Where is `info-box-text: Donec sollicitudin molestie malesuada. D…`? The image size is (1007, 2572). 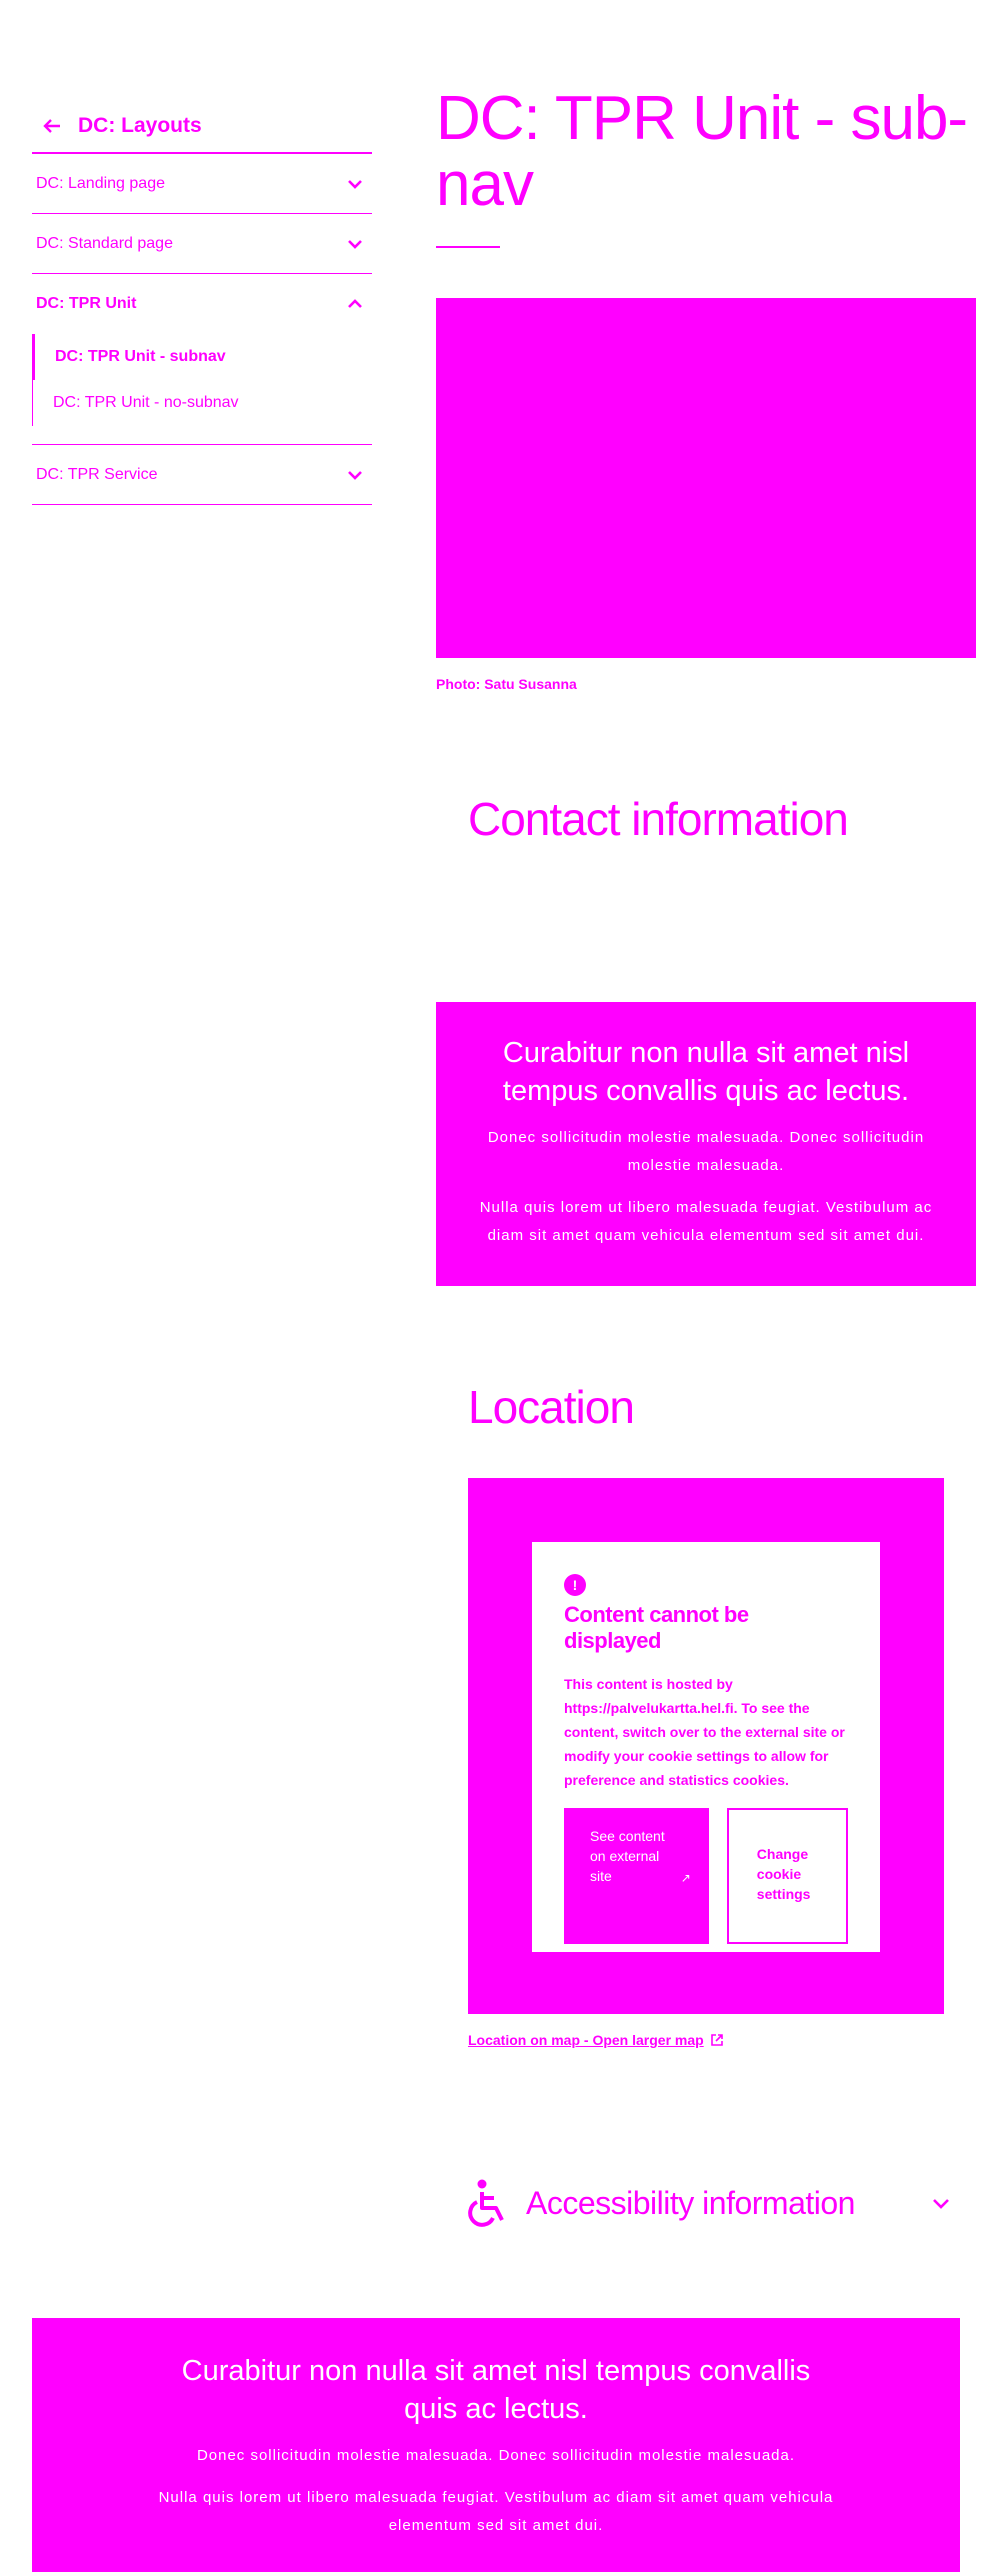
info-box-text: Donec sollicitudin molestie malesuada. D… is located at coordinates (706, 1151).